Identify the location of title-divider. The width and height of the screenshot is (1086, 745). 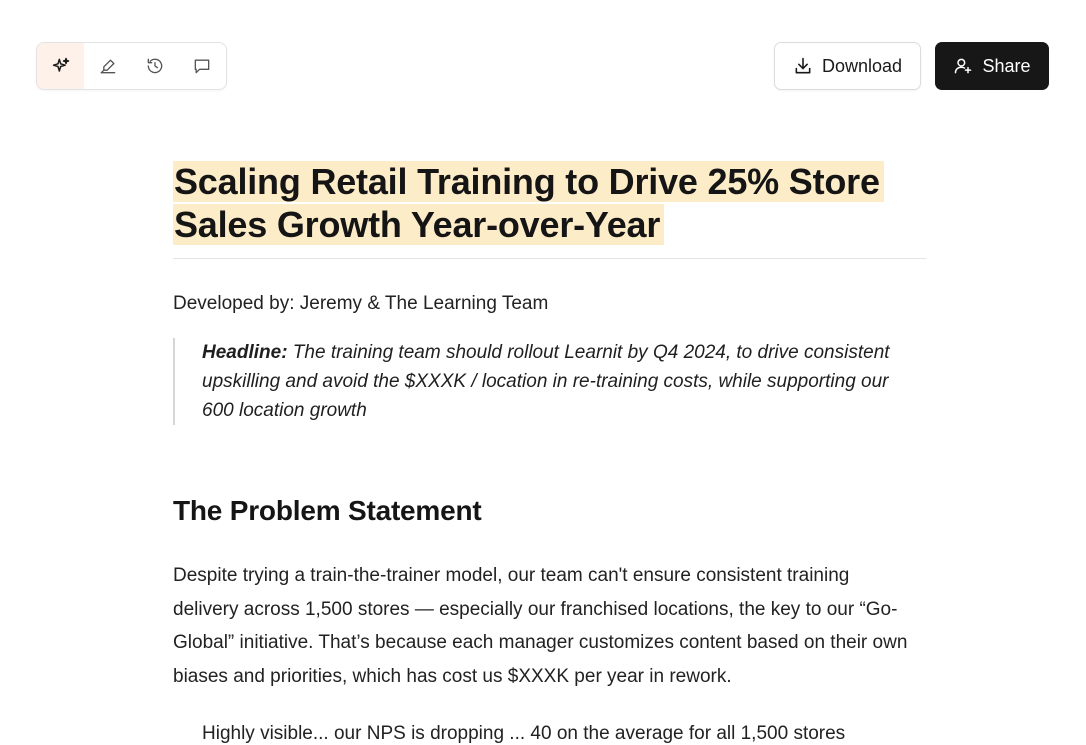
(549, 258).